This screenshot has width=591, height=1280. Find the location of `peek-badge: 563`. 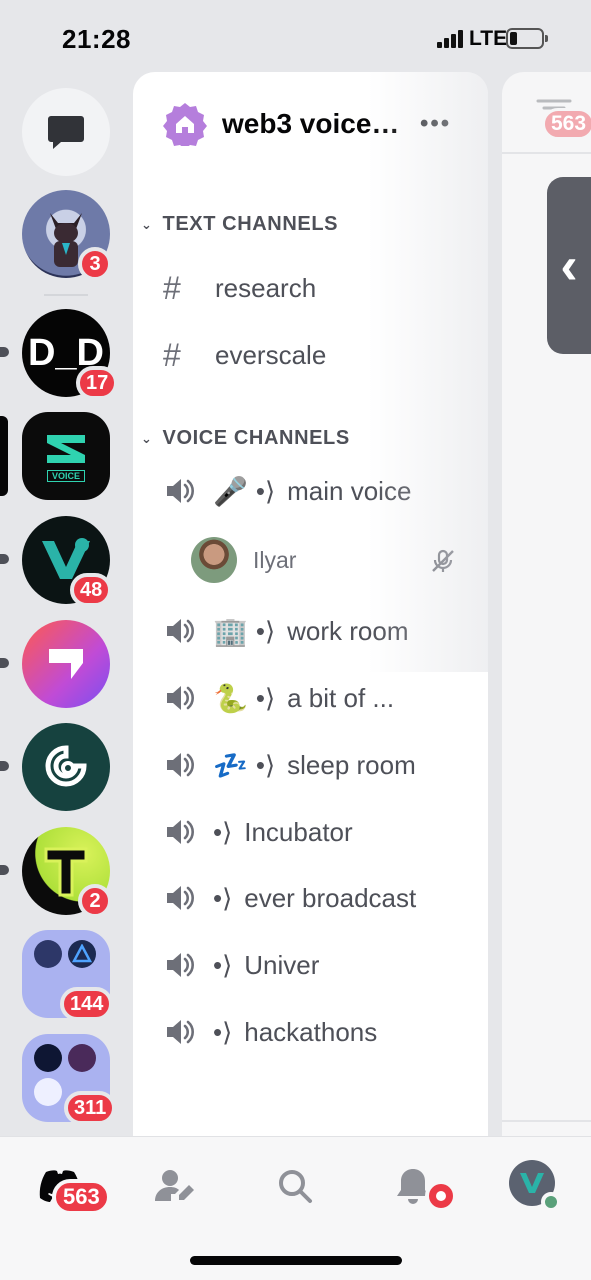

peek-badge: 563 is located at coordinates (566, 124).